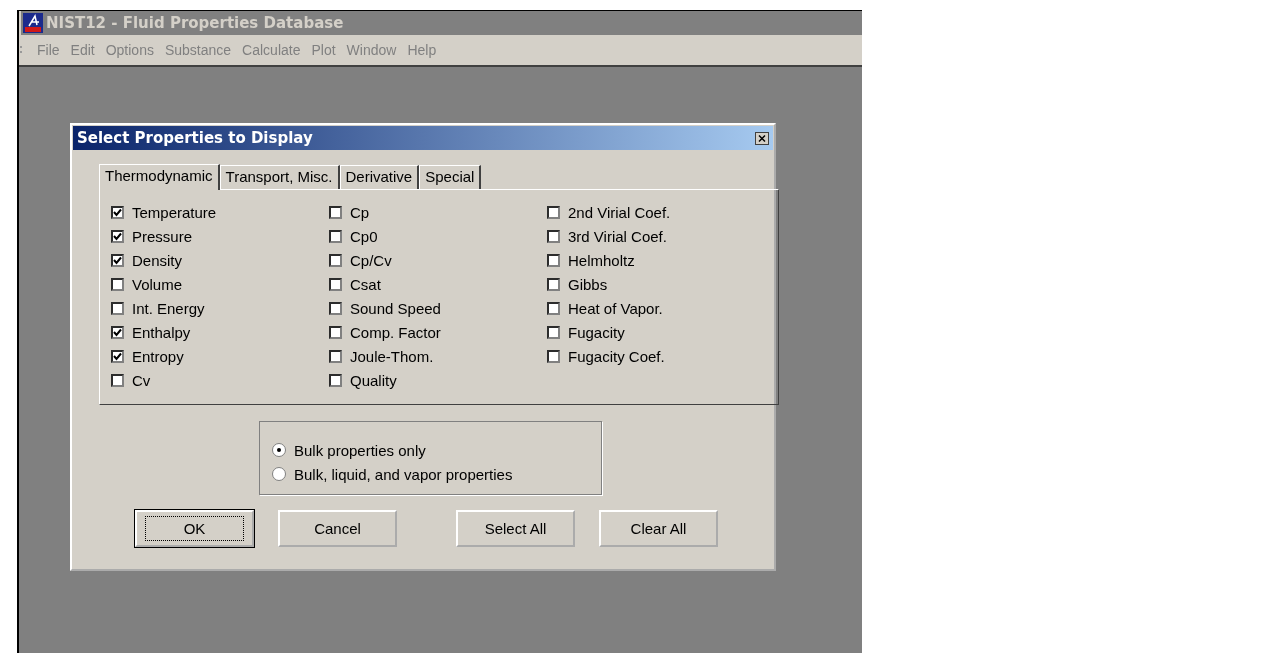 Image resolution: width=1271 pixels, height=653 pixels. I want to click on checkbox-label: Int. Energy, so click(168, 308).